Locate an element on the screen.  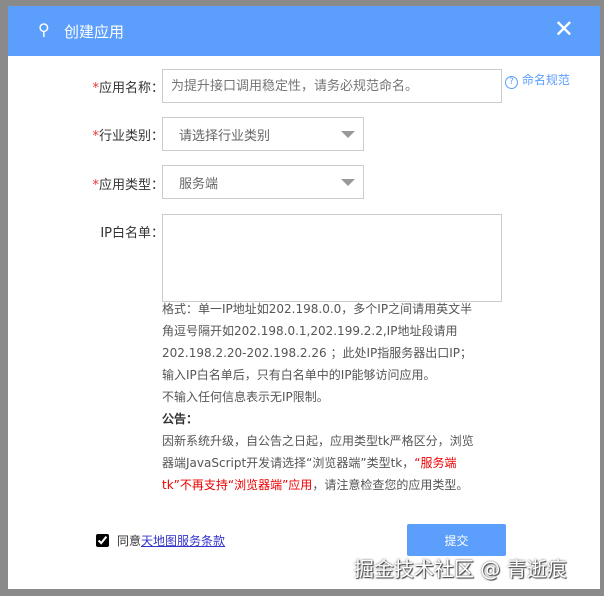
app-type-label: *应用类型： is located at coordinates (86, 183).